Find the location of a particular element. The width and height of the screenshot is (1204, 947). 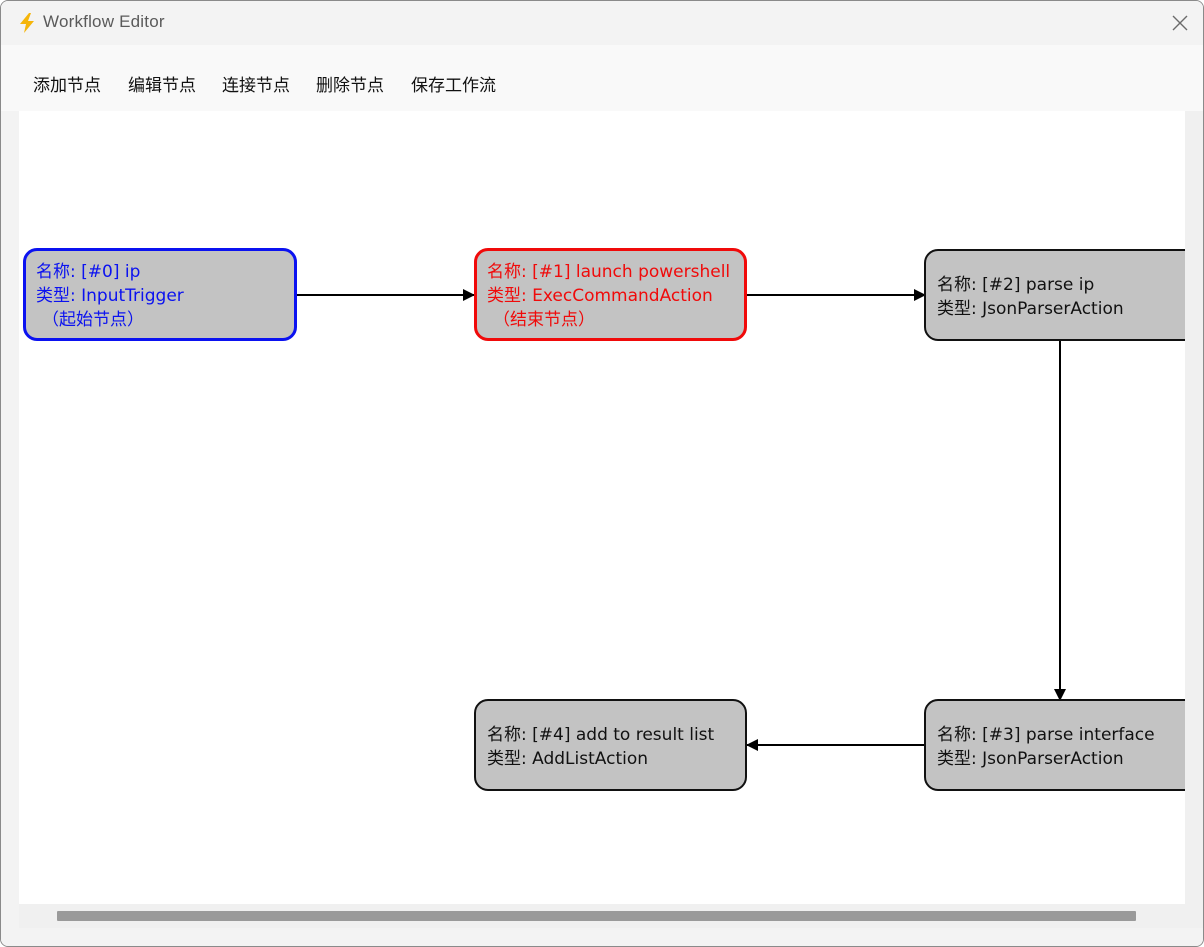

node-type-label: 类型: AddListAction is located at coordinates (568, 759).